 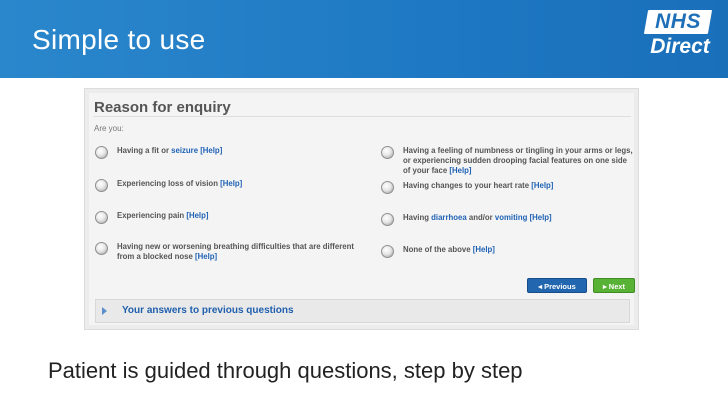 I want to click on option-text: Having, so click(x=417, y=217).